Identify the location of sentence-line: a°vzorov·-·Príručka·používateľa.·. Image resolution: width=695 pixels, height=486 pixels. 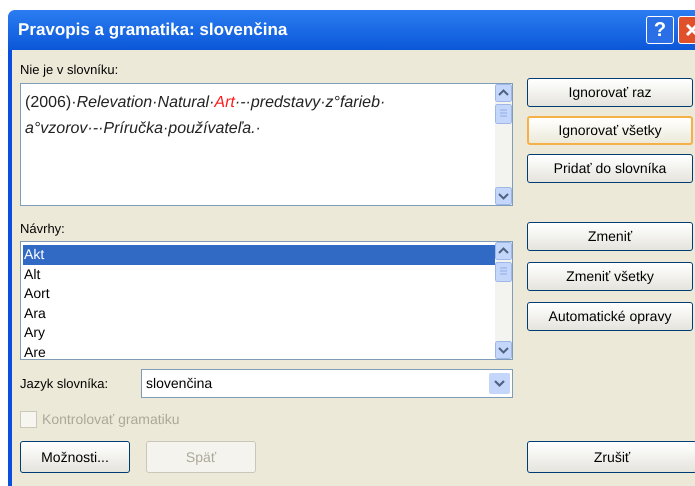
(143, 129).